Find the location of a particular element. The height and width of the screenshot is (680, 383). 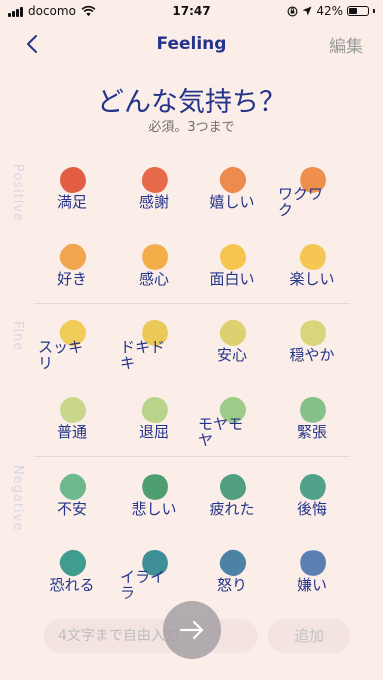

feeling-label: 楽しい is located at coordinates (312, 279).